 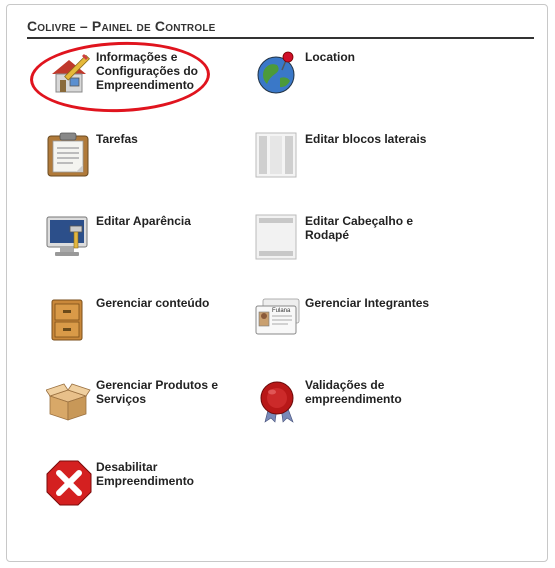 What do you see at coordinates (157, 392) in the screenshot?
I see `item-label: Gerenciar Produtos e Serviços` at bounding box center [157, 392].